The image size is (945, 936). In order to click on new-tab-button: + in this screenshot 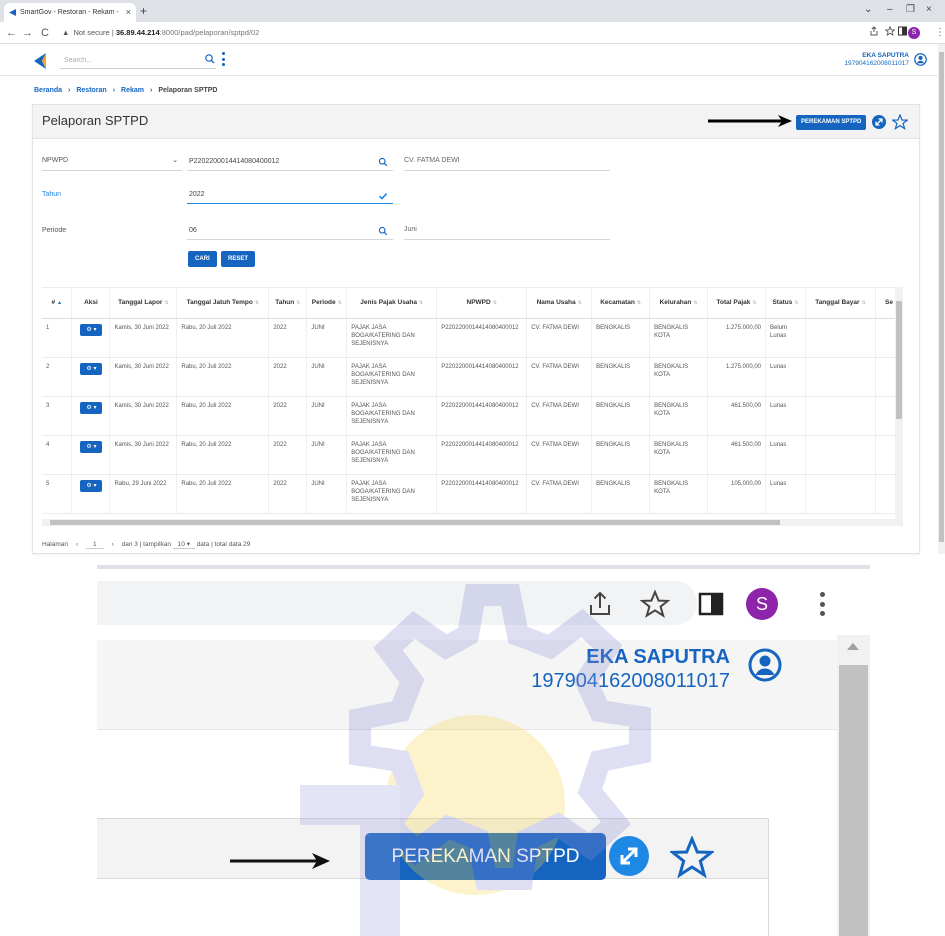, I will do `click(143, 11)`.